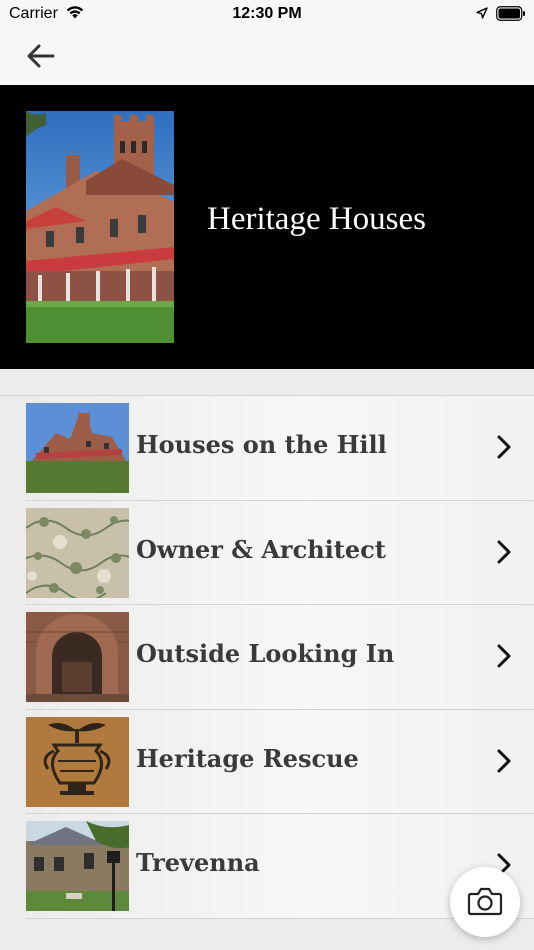 The height and width of the screenshot is (950, 534). What do you see at coordinates (77, 657) in the screenshot?
I see `brick-arch-photo` at bounding box center [77, 657].